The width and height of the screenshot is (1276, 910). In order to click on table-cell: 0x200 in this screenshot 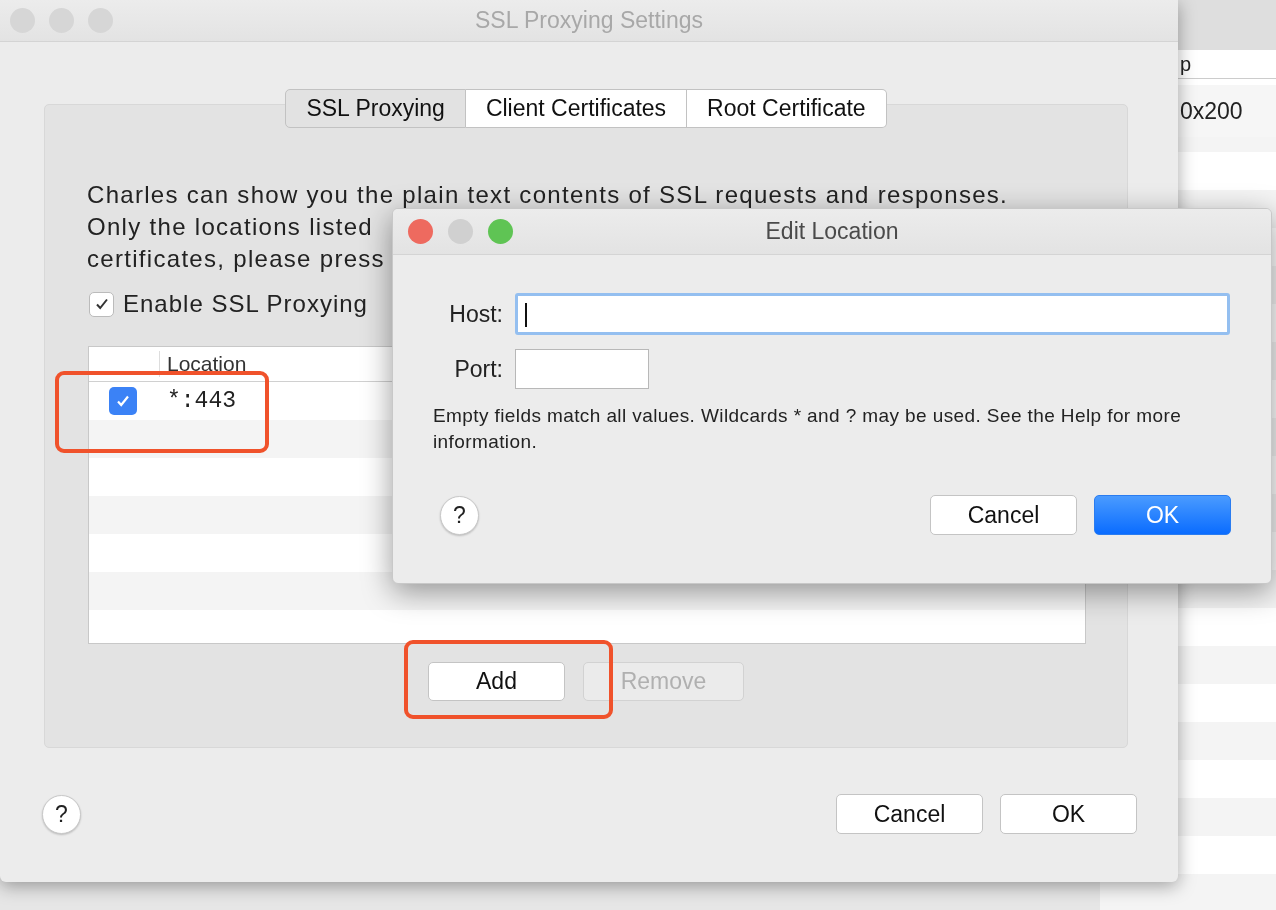, I will do `click(1211, 111)`.